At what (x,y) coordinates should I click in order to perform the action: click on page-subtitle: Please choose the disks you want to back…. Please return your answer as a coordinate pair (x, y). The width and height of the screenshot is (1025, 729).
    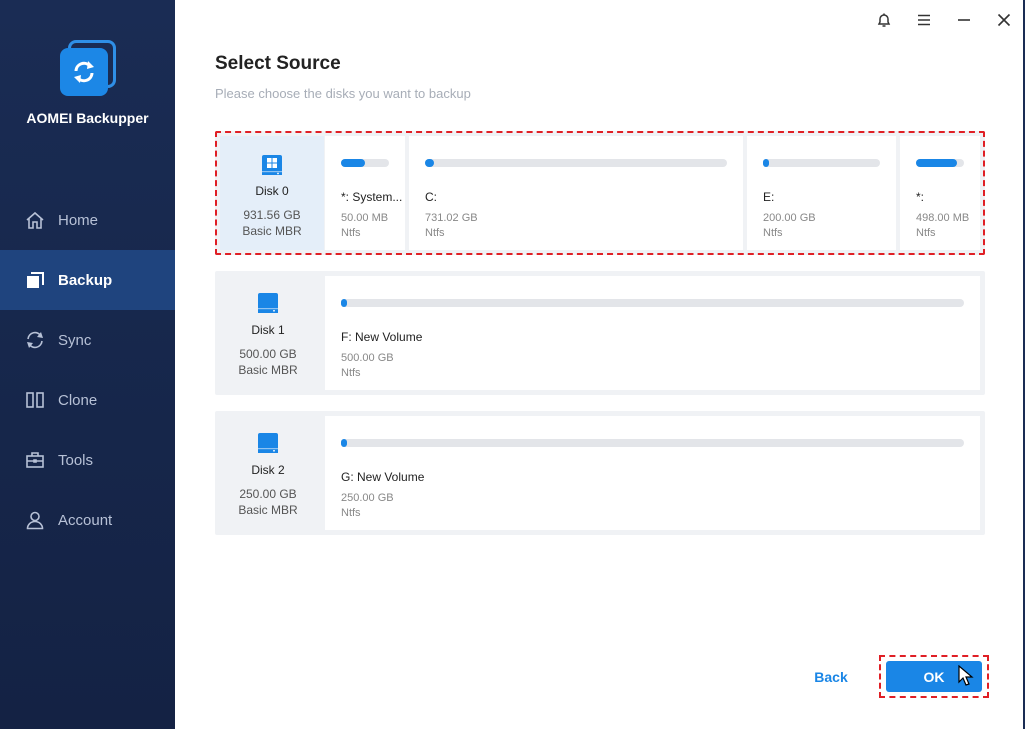
    Looking at the image, I should click on (343, 93).